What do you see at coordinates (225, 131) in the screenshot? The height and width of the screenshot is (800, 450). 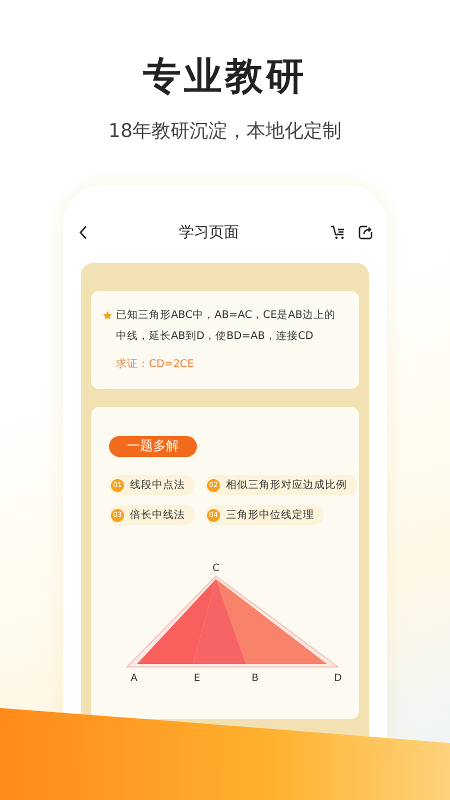 I see `subtitle: 18年教研沉淀，本地化定制` at bounding box center [225, 131].